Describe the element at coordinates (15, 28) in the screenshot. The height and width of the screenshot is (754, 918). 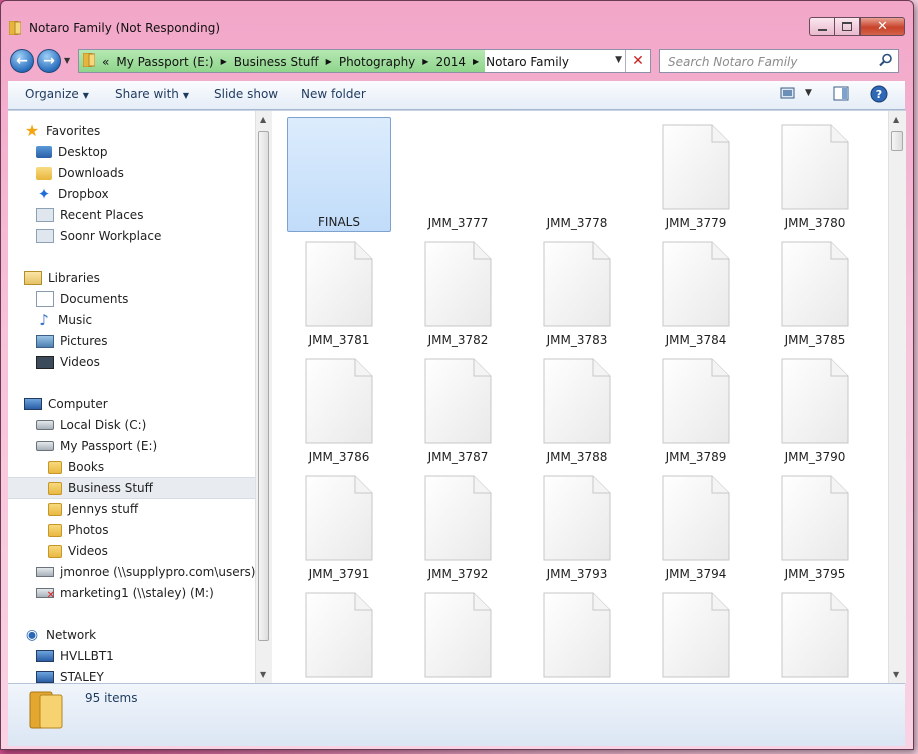
I see `folder-icon` at that location.